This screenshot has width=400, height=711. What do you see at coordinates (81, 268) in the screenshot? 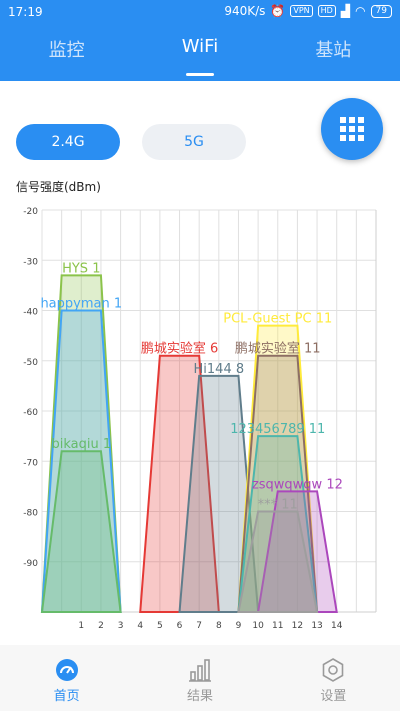
I see `network-label: HYS 1` at bounding box center [81, 268].